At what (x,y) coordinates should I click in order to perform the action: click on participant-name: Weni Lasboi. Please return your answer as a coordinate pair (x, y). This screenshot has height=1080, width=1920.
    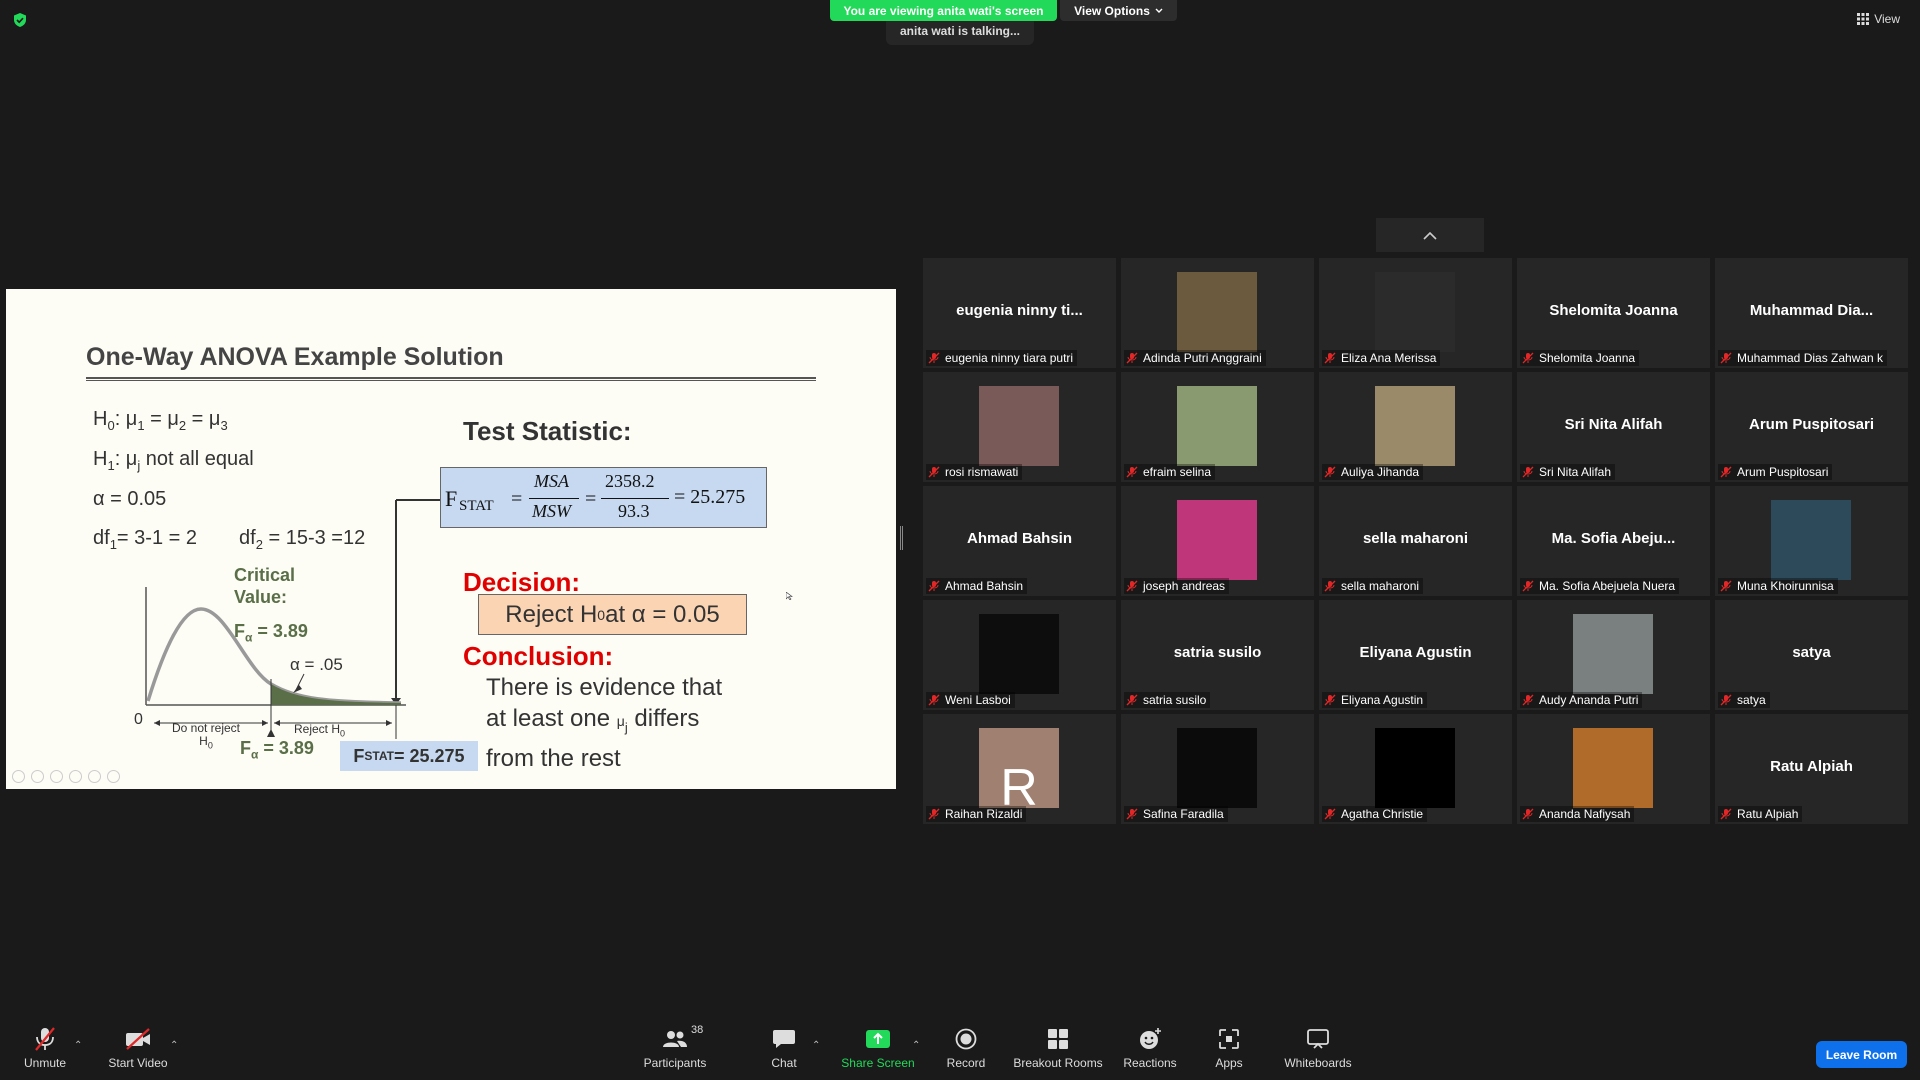
    Looking at the image, I should click on (978, 700).